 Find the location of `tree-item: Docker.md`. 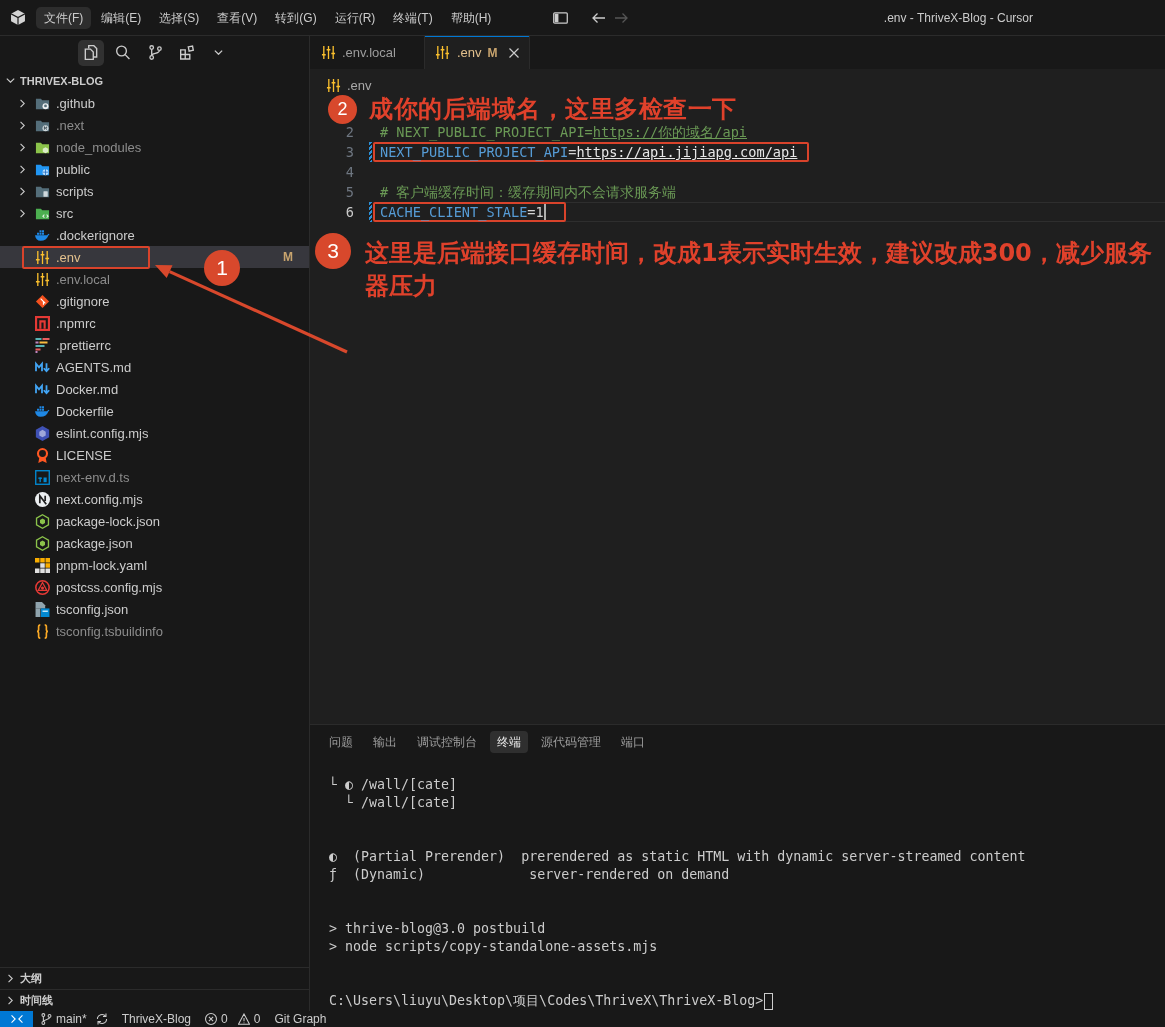

tree-item: Docker.md is located at coordinates (62, 389).